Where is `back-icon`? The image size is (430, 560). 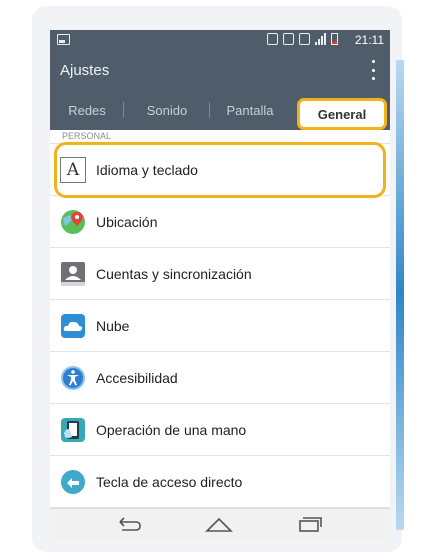
back-icon is located at coordinates (129, 525).